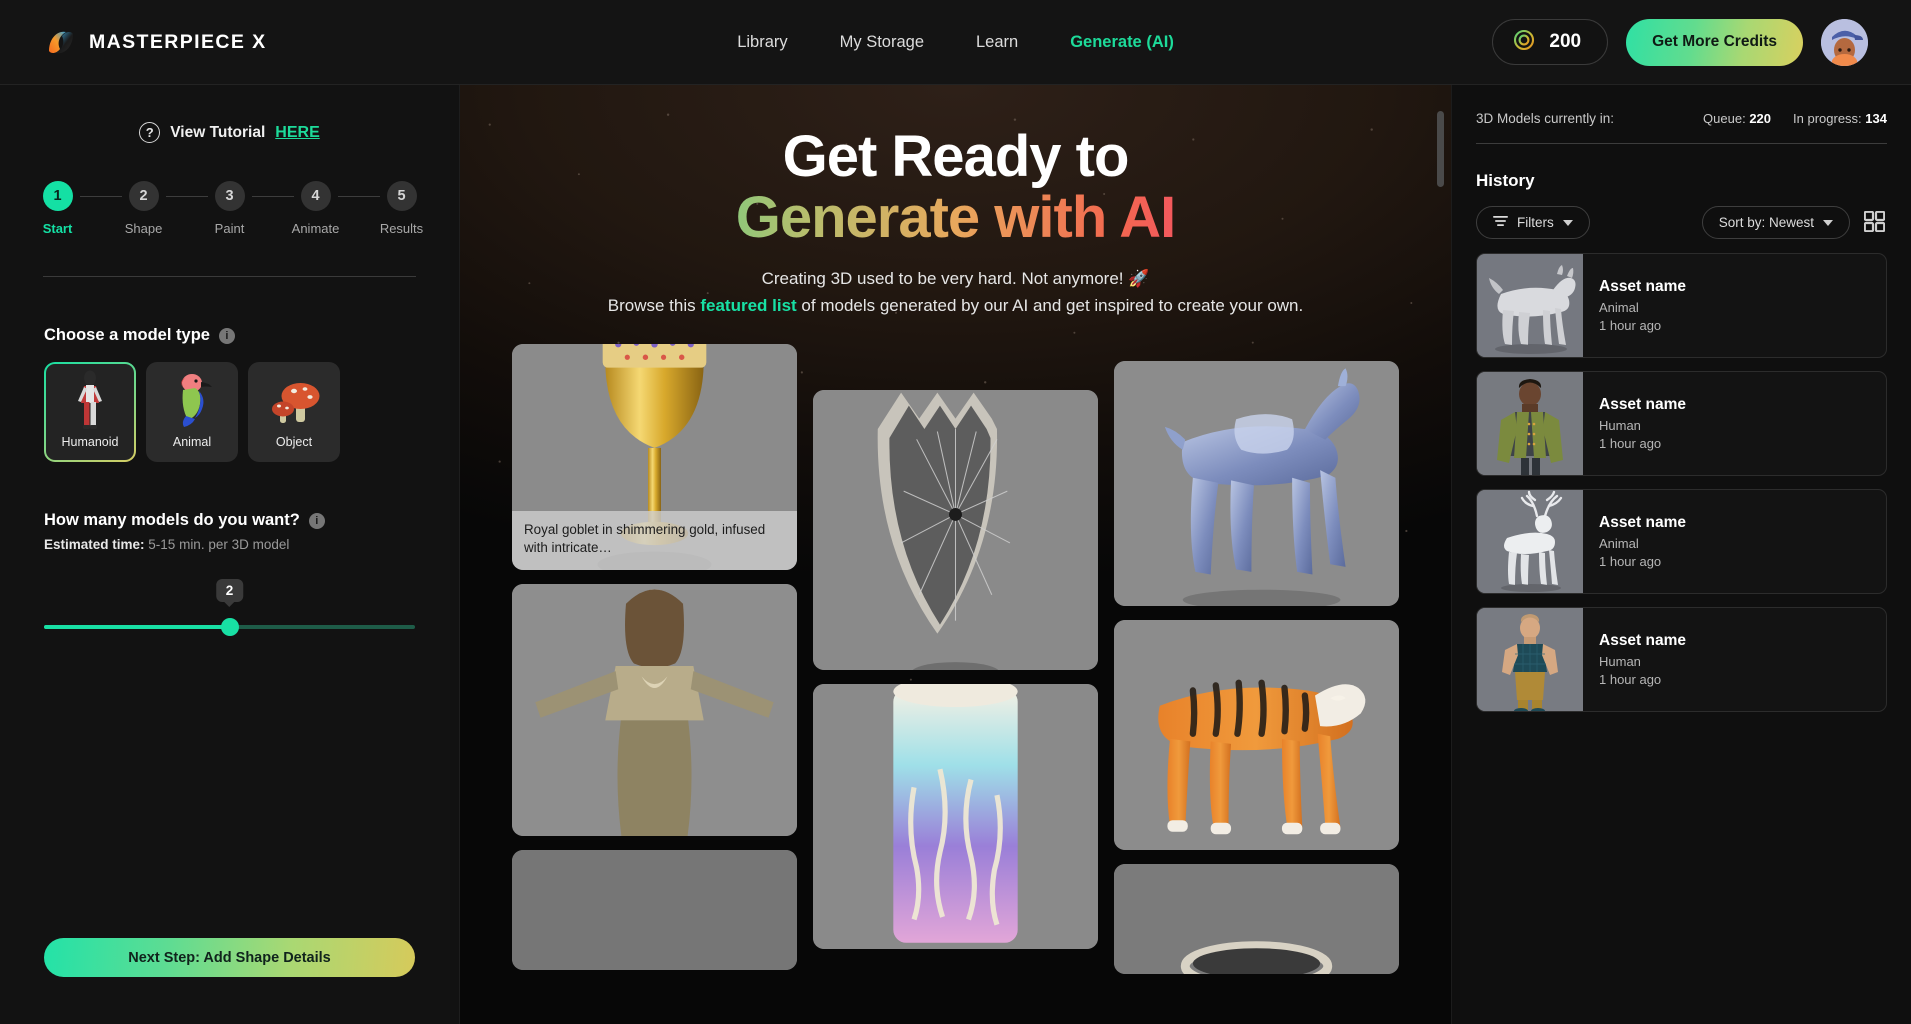 This screenshot has width=1911, height=1024. I want to click on hero-title-line2: Generate with AI, so click(955, 218).